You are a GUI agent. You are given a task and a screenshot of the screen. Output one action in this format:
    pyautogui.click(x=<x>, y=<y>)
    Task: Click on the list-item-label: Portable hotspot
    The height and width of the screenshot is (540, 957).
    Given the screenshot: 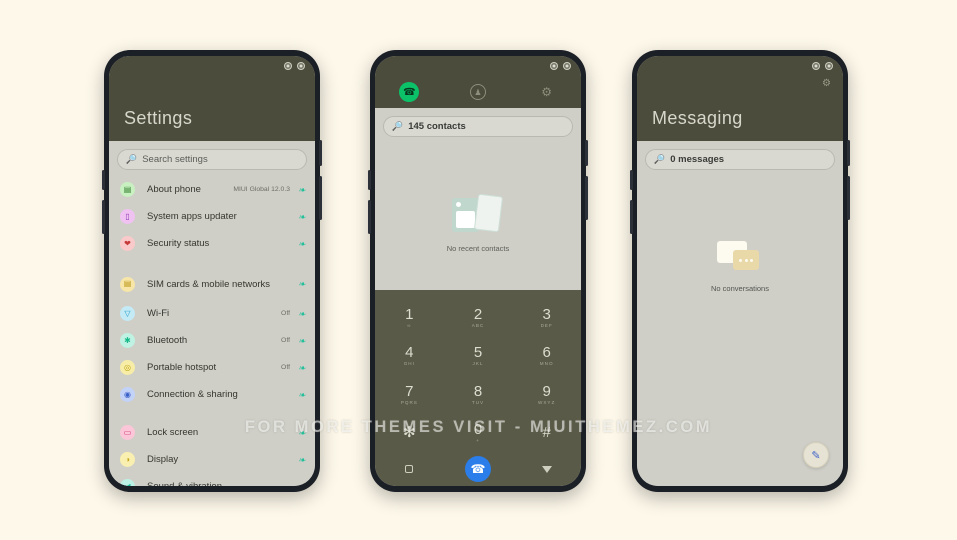 What is the action you would take?
    pyautogui.click(x=182, y=367)
    